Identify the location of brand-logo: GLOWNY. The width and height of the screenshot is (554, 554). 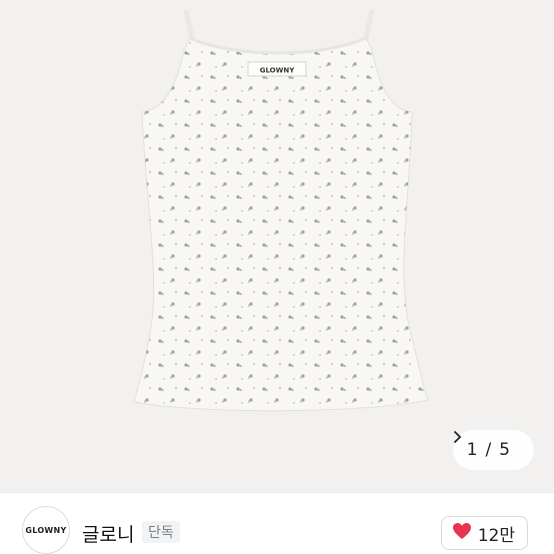
(46, 530).